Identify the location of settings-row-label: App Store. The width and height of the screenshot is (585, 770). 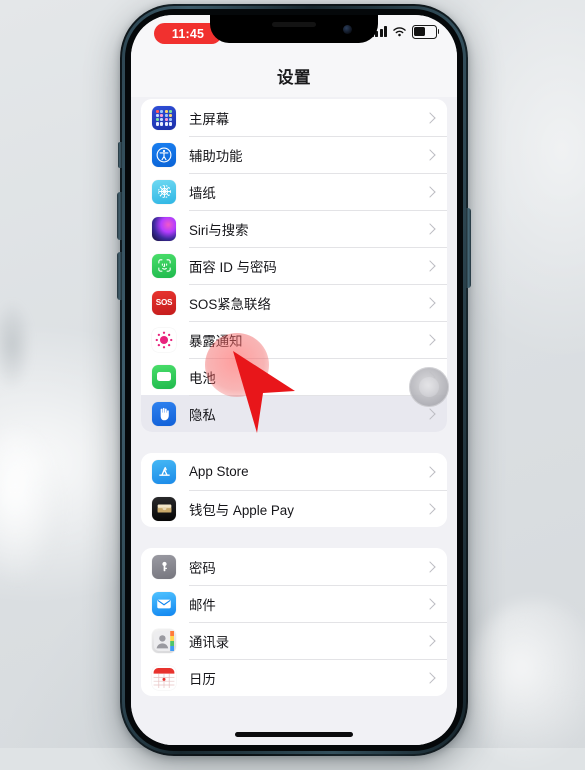
(219, 471).